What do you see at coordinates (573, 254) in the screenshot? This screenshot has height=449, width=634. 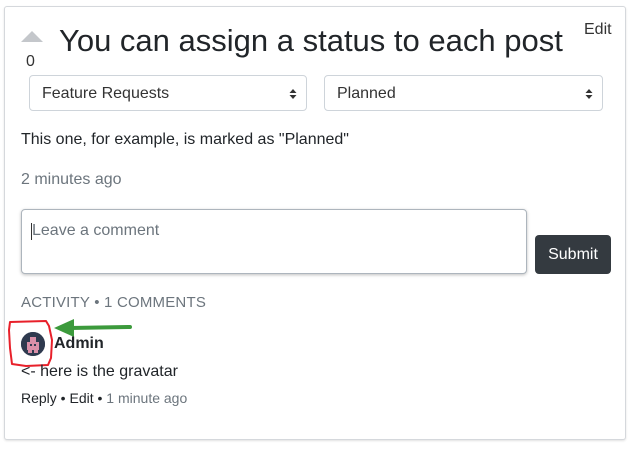 I see `submit-button: Submit` at bounding box center [573, 254].